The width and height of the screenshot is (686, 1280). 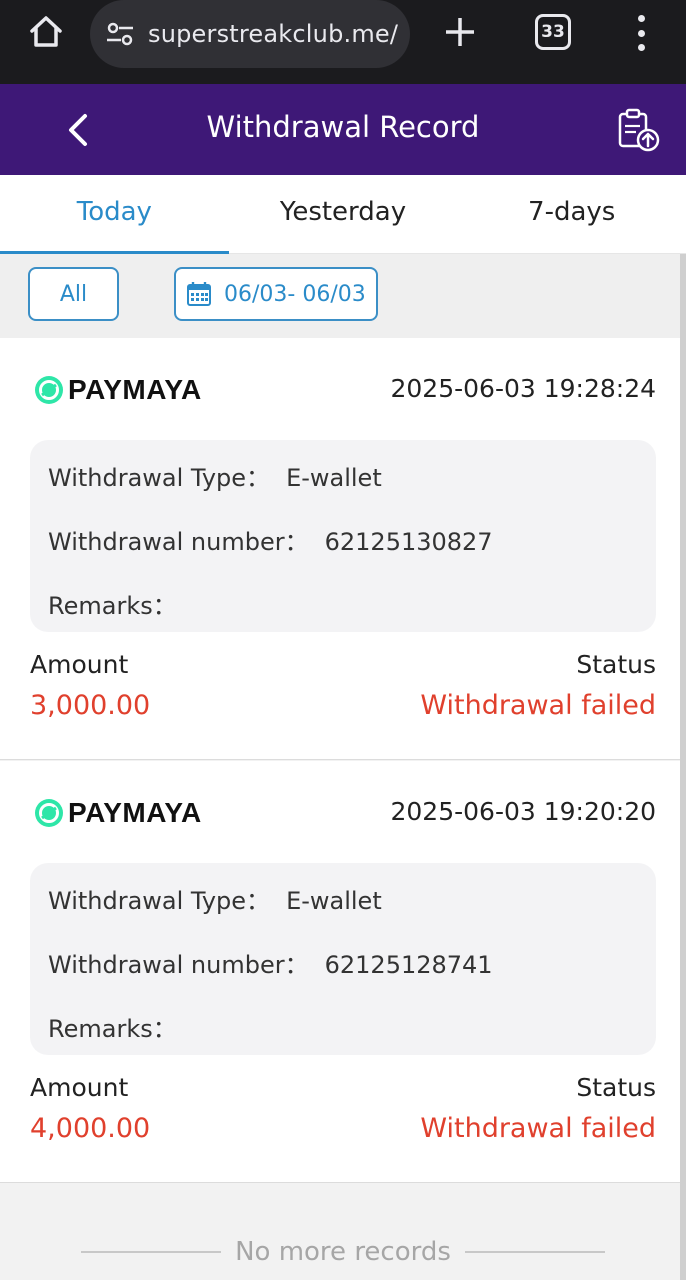 I want to click on new-tab-icon, so click(x=460, y=32).